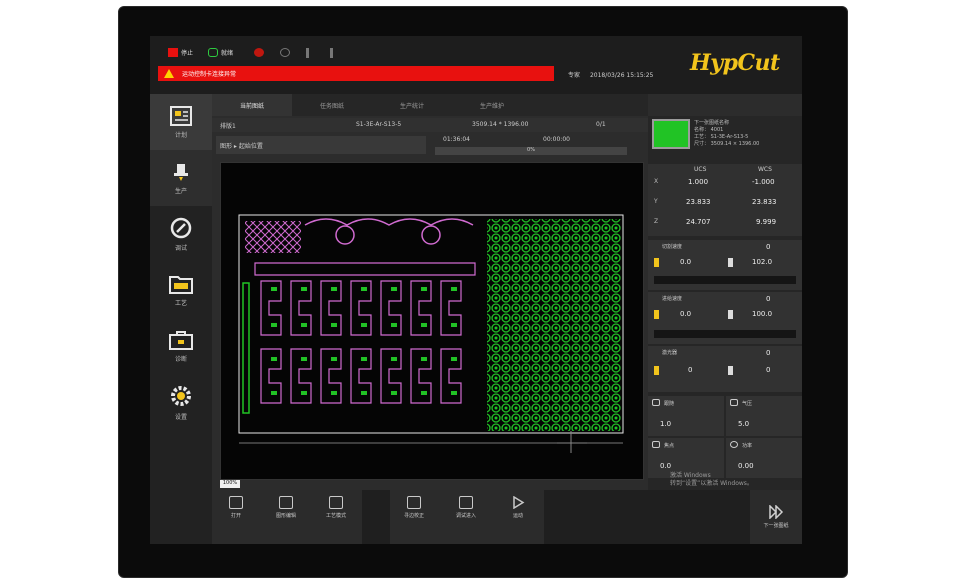 The width and height of the screenshot is (970, 582). Describe the element at coordinates (690, 475) in the screenshot. I see `watermark-line1: 激活 Windows` at that location.